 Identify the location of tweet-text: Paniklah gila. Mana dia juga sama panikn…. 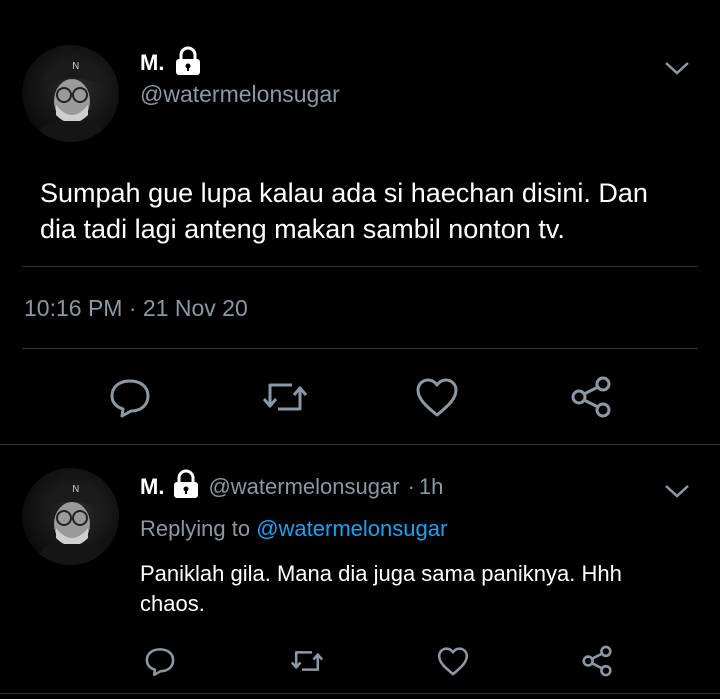
(381, 589).